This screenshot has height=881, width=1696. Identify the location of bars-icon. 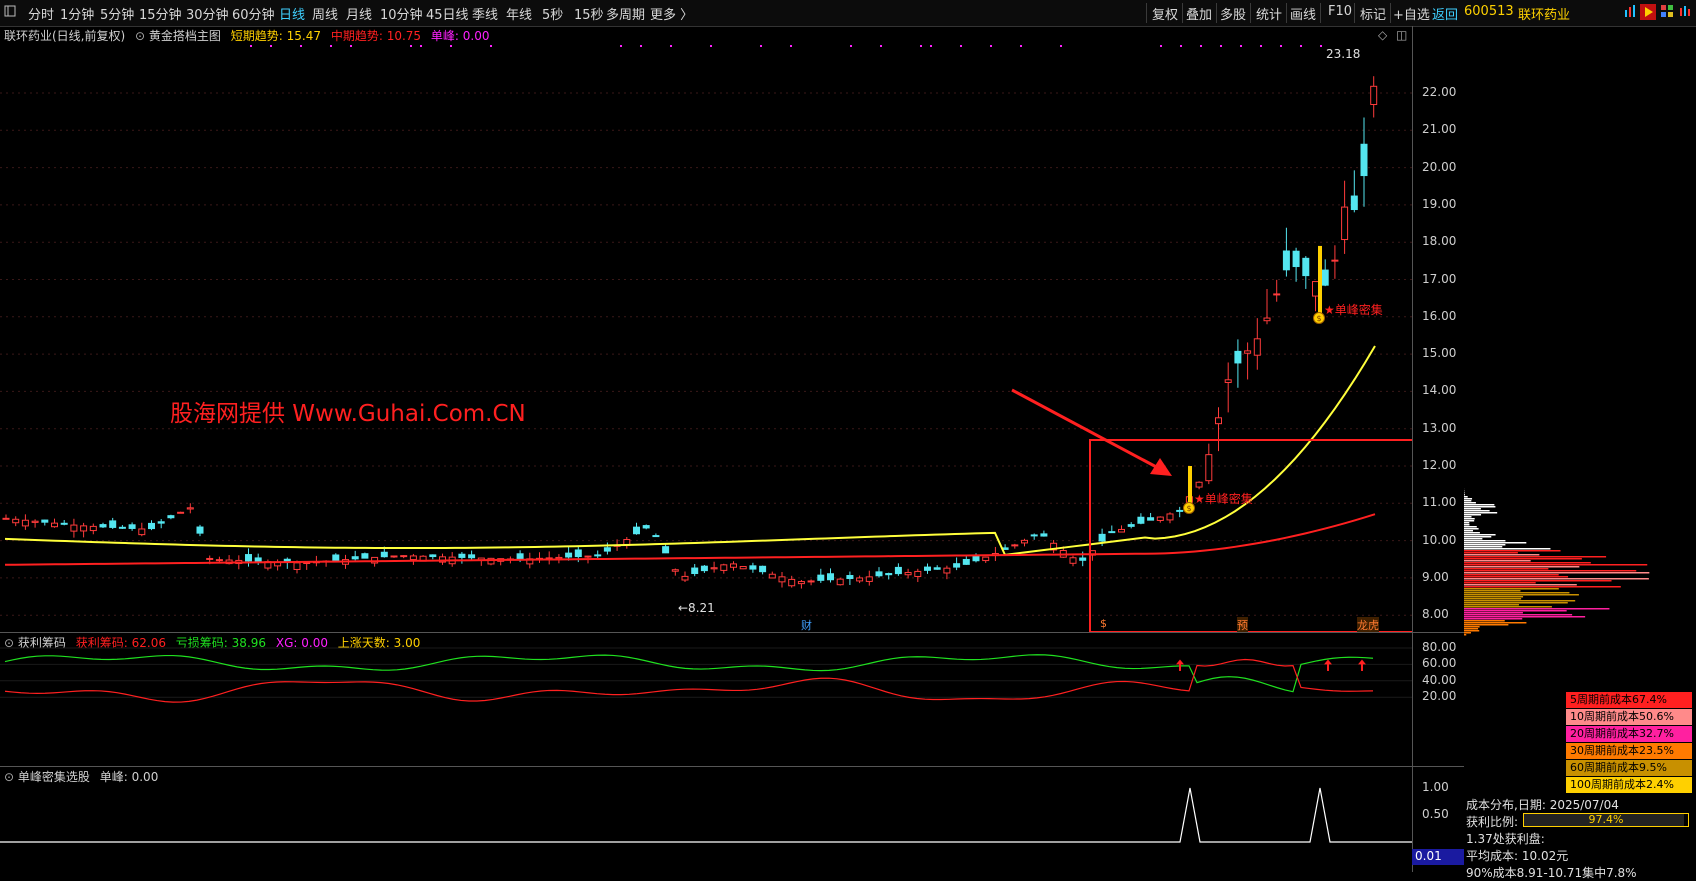
(1630, 13).